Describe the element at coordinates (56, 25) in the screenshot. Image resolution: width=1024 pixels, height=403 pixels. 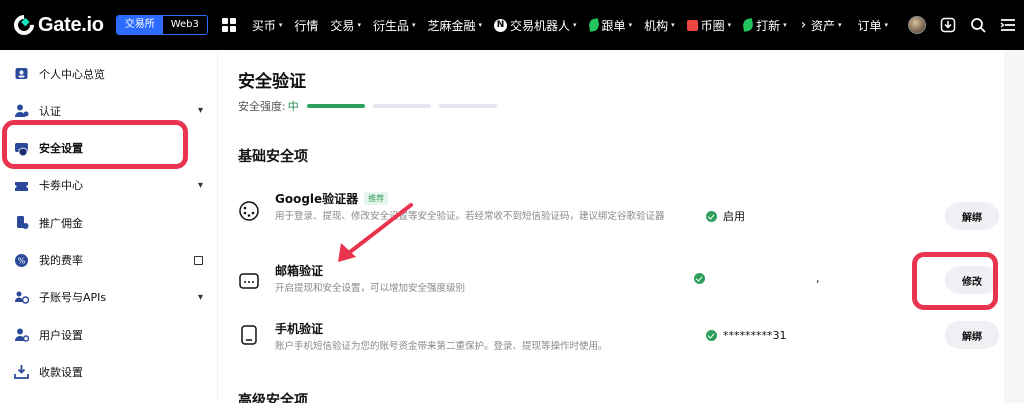
I see `logo: Gate.io` at that location.